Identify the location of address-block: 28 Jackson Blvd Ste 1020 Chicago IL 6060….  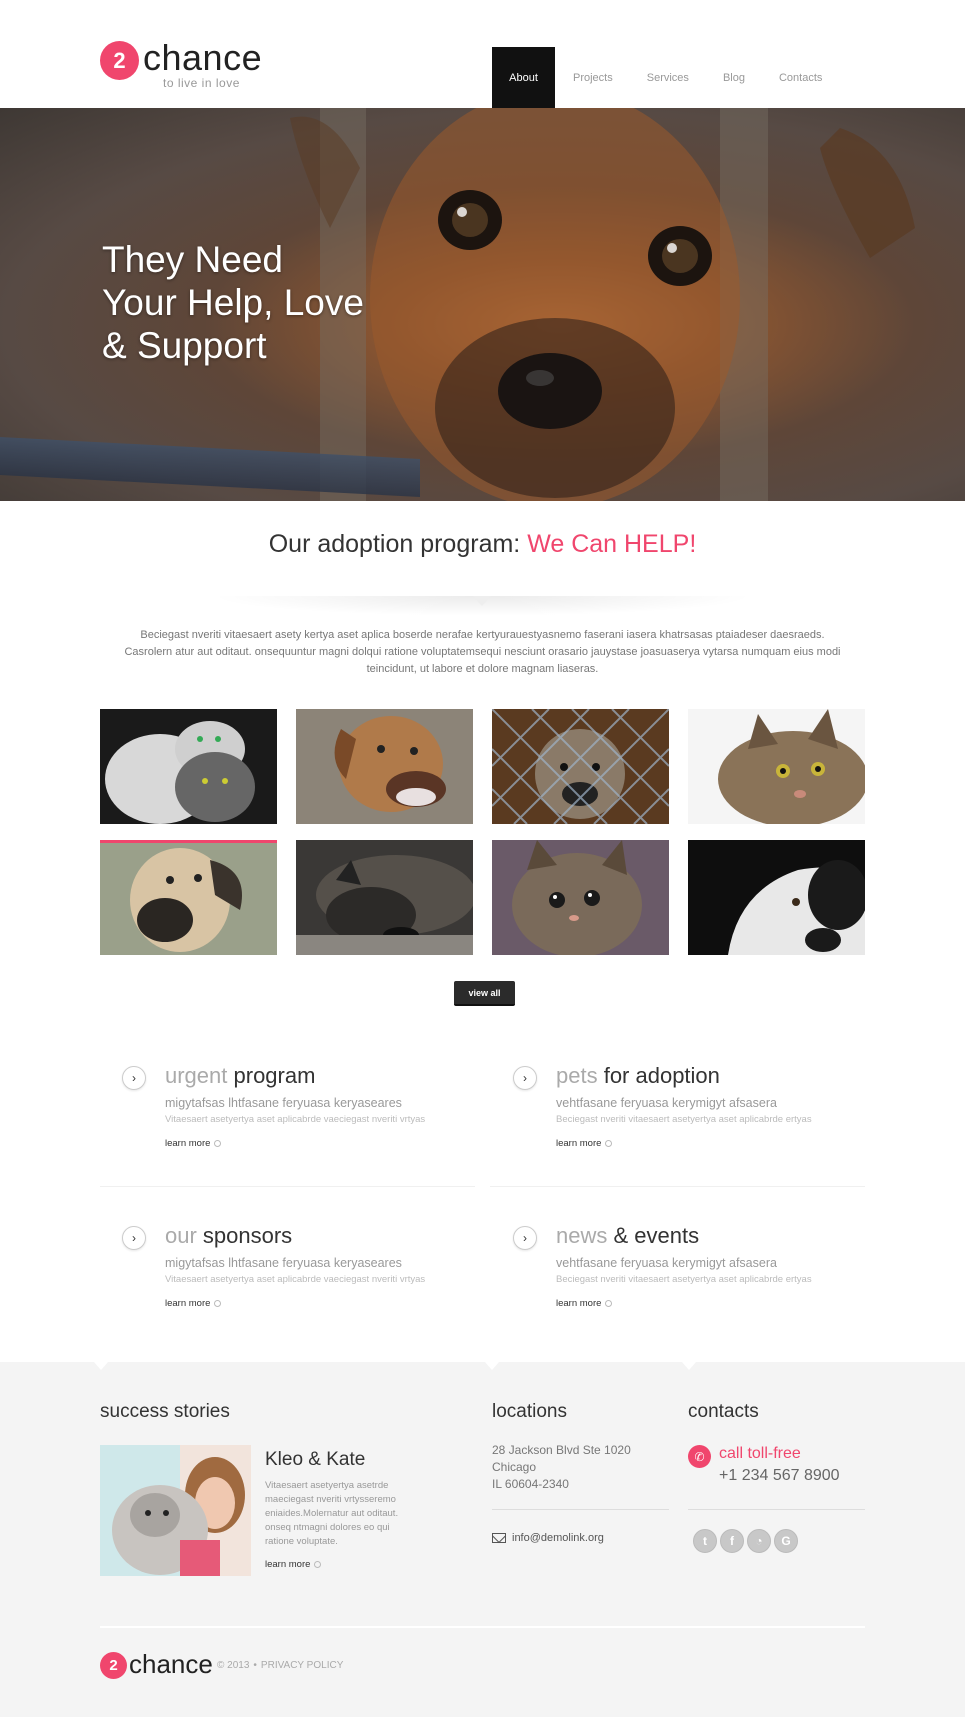
(561, 1467).